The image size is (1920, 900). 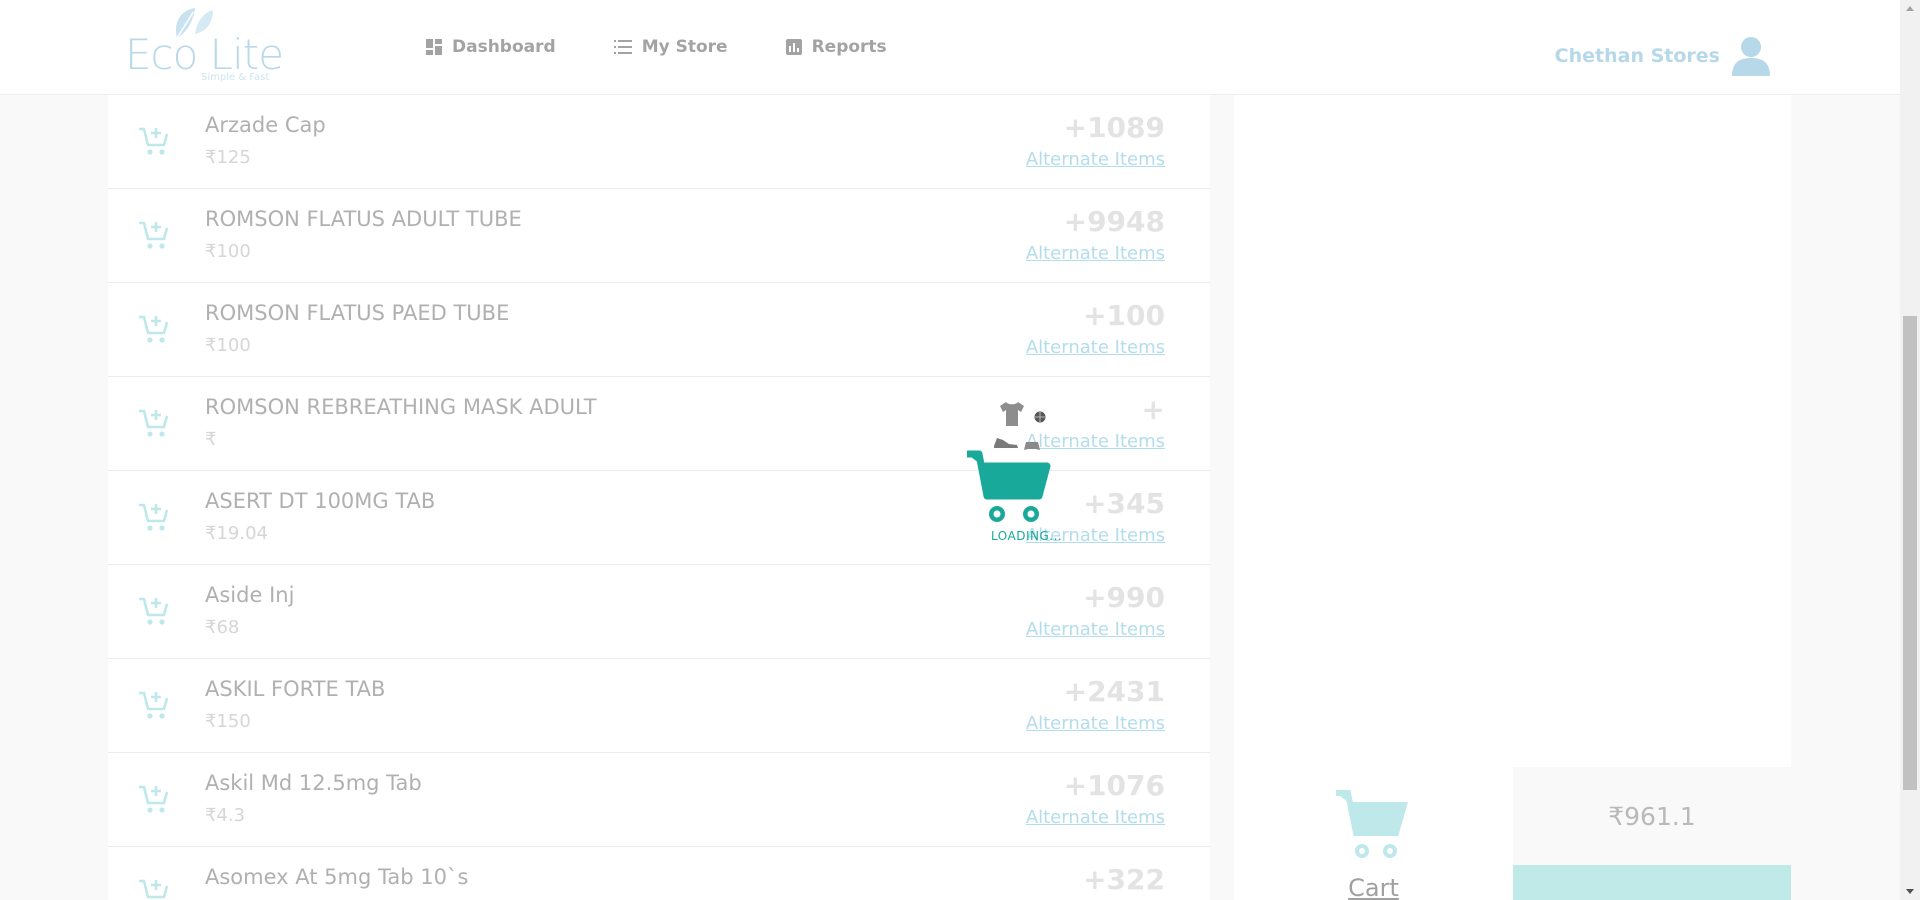 I want to click on product-stock: +100, so click(x=1124, y=315).